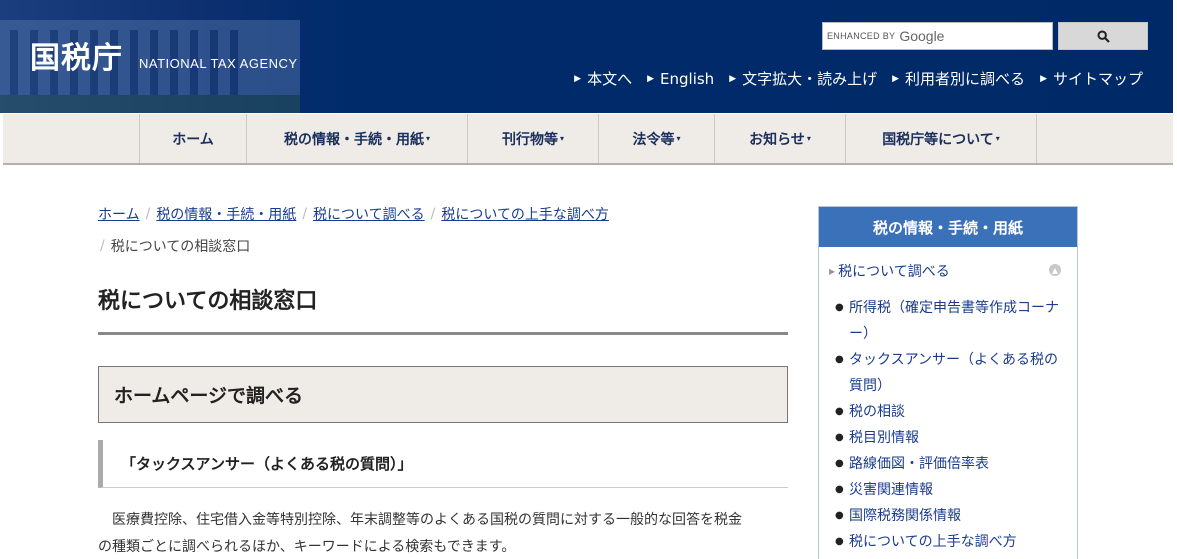  What do you see at coordinates (777, 139) in the screenshot?
I see `nav-item-label: お知らせ` at bounding box center [777, 139].